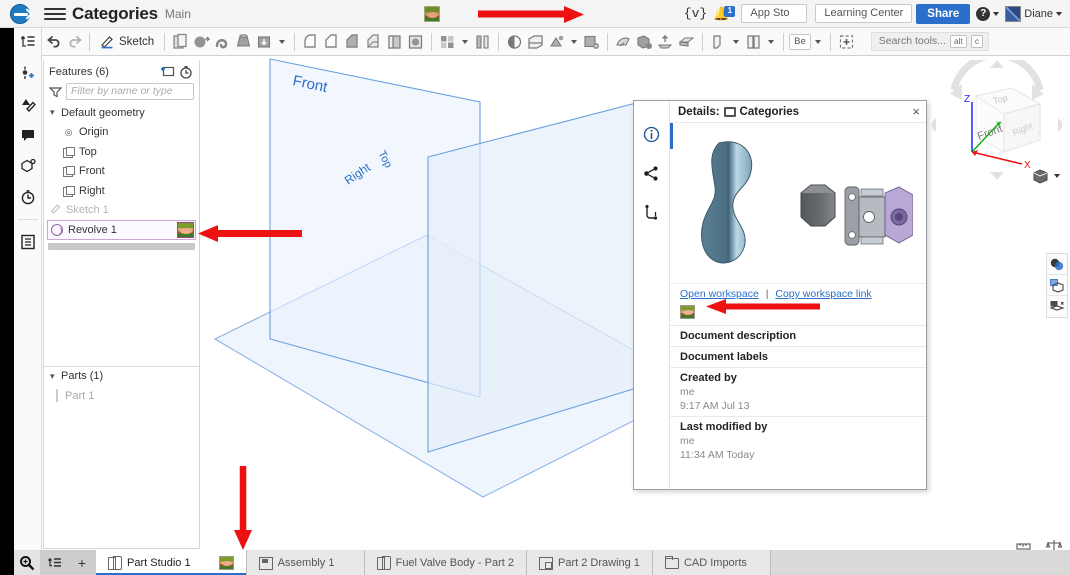  I want to click on move-face-tool-icon, so click(623, 42).